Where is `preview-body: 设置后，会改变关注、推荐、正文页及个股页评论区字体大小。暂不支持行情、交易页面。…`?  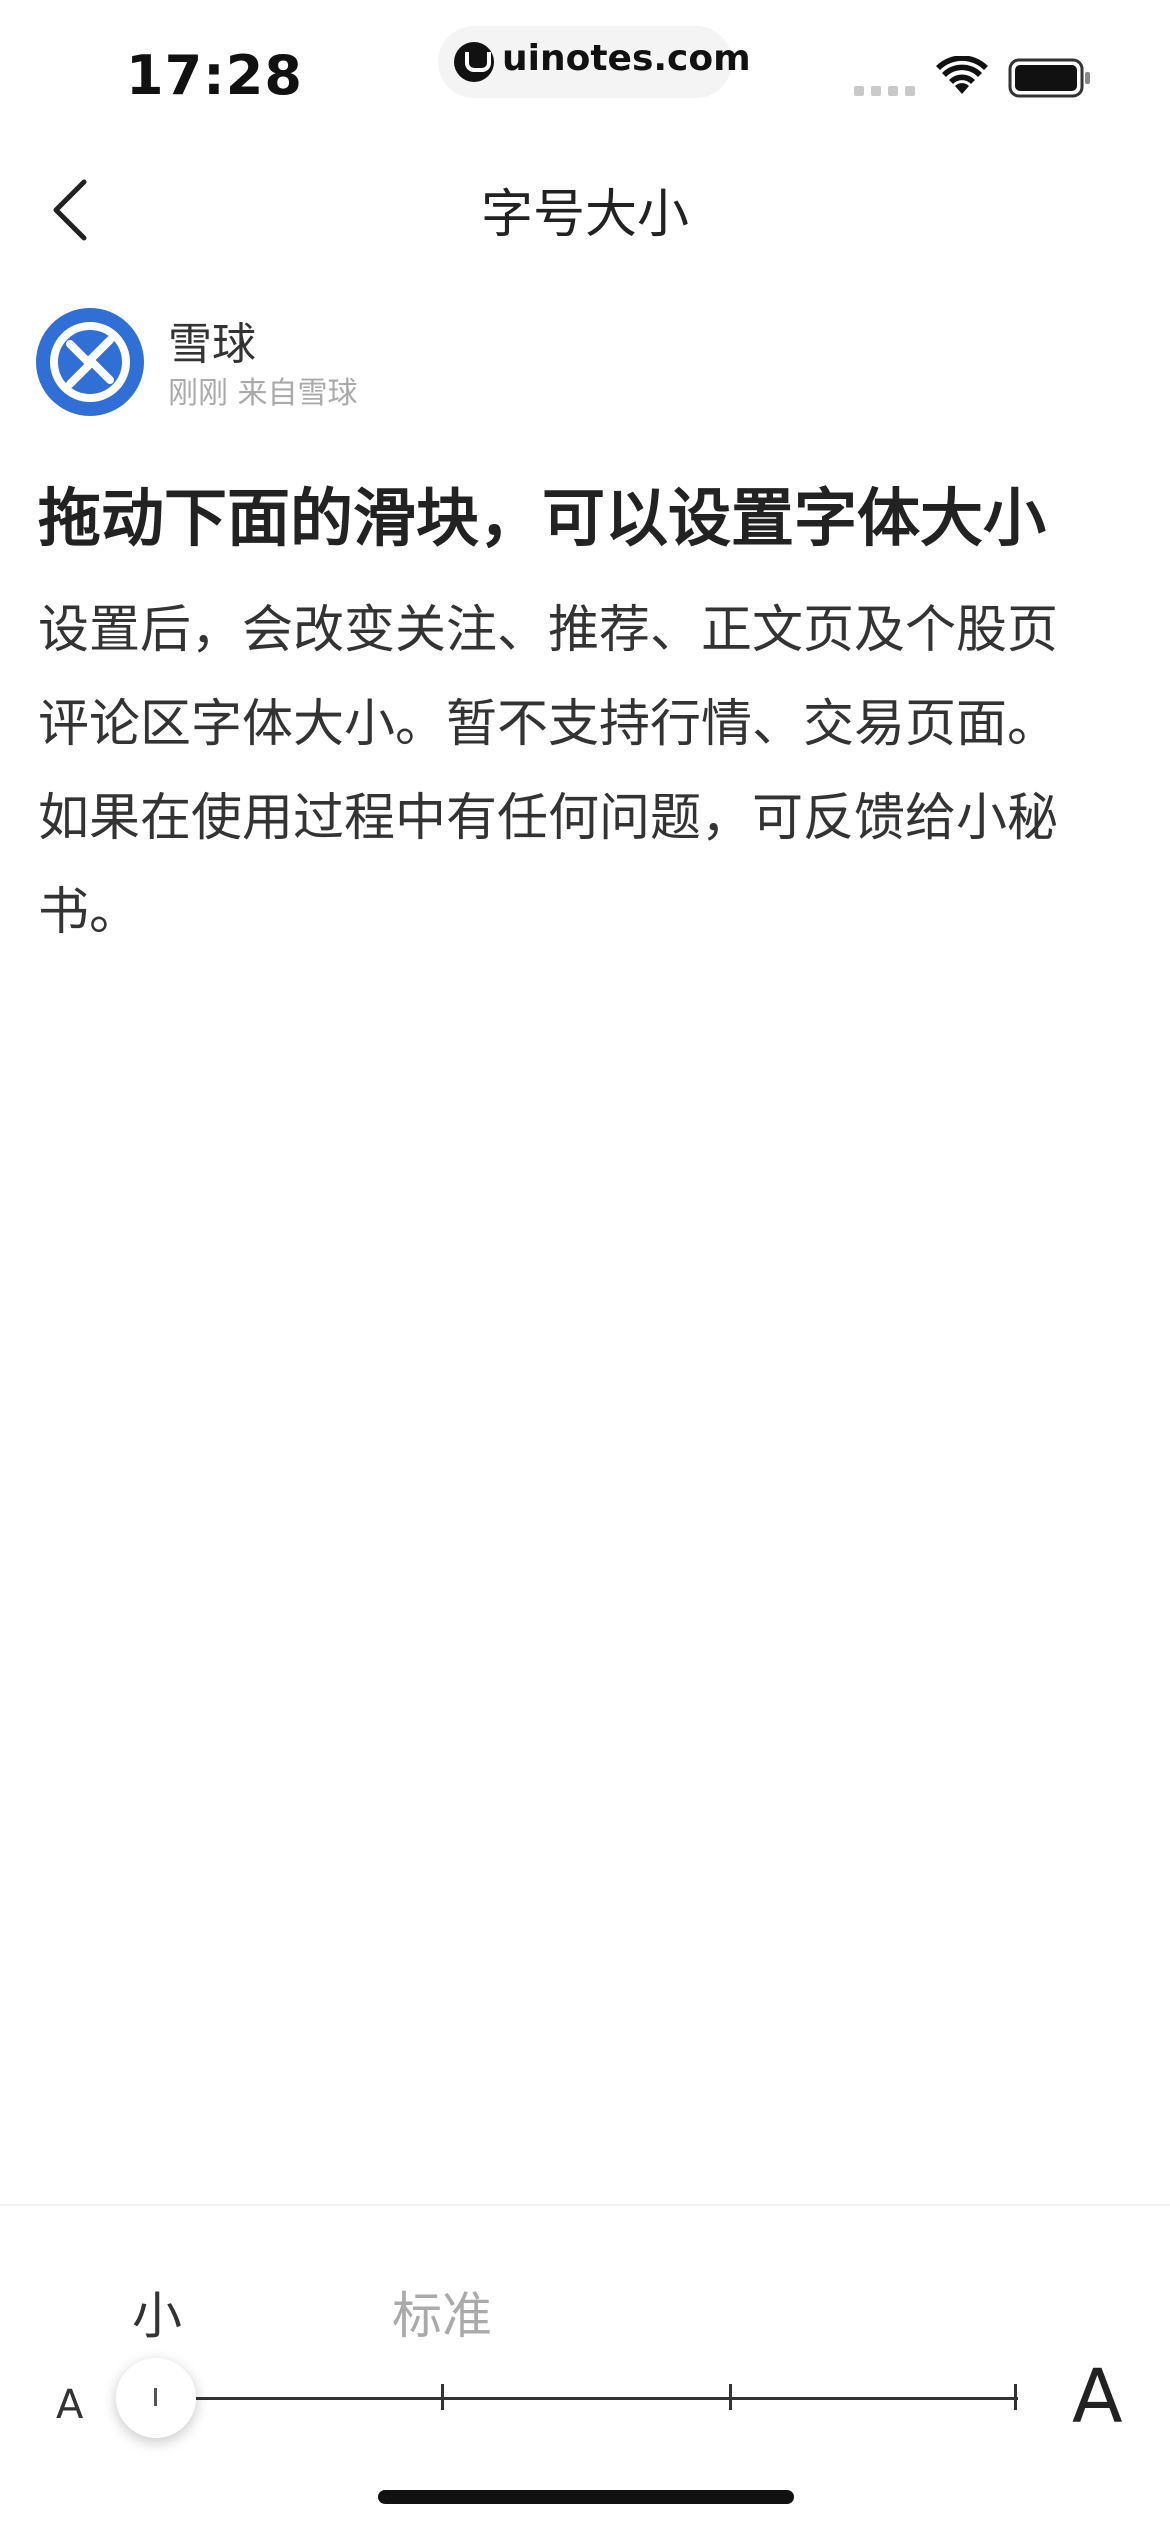 preview-body: 设置后，会改变关注、推荐、正文页及个股页评论区字体大小。暂不支持行情、交易页面。… is located at coordinates (548, 771).